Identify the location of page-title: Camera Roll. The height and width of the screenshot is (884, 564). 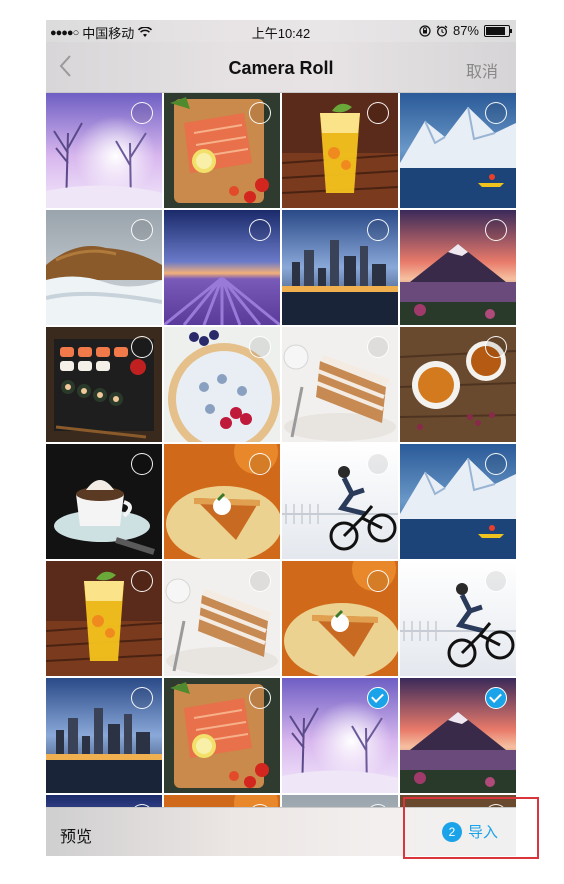
(281, 68).